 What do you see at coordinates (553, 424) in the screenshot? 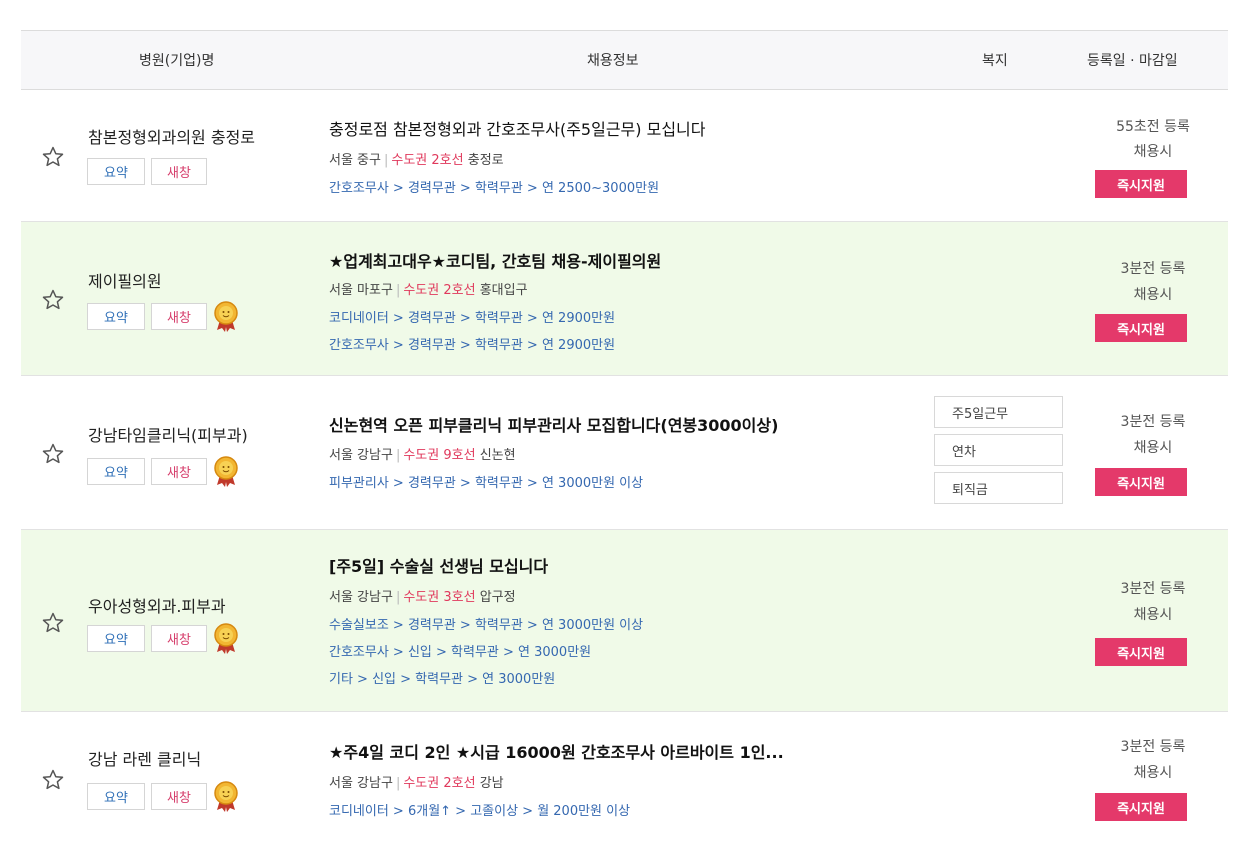
I see `job-title: 신논현역 오픈 피부클리닉 피부관리사 모집합니다(연봉3000이상)` at bounding box center [553, 424].